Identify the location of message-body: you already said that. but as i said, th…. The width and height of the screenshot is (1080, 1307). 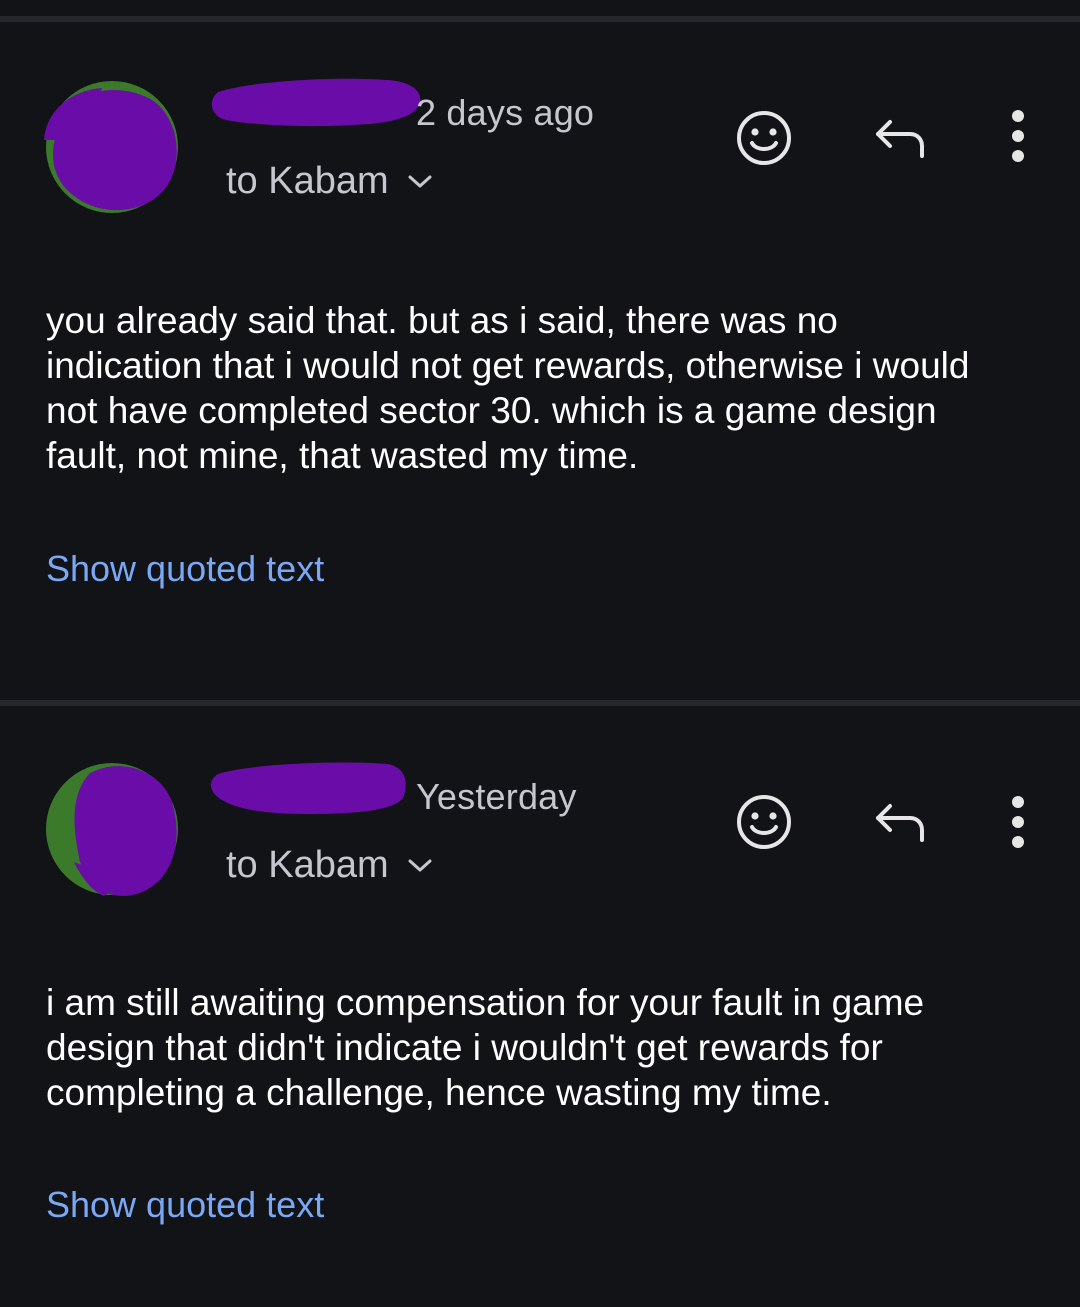
(508, 388).